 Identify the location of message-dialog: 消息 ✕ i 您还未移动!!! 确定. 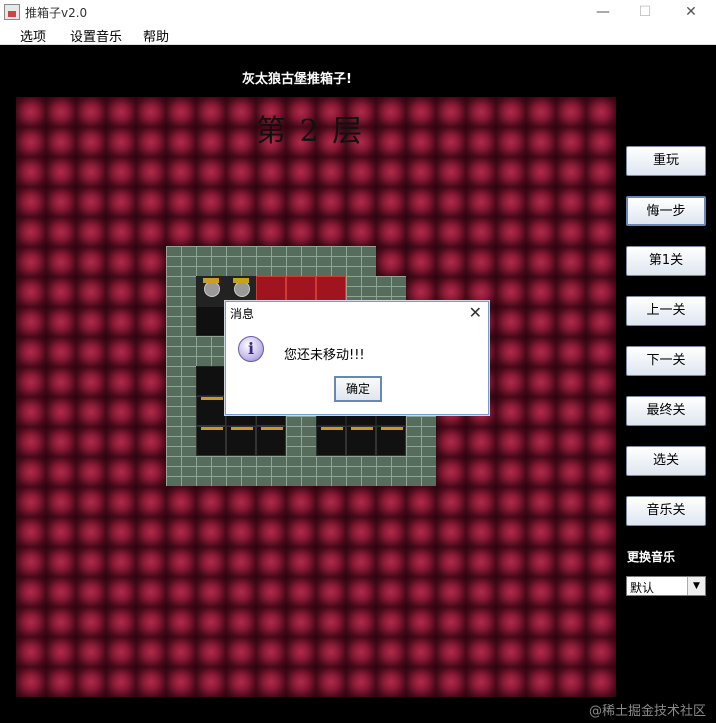
(357, 358).